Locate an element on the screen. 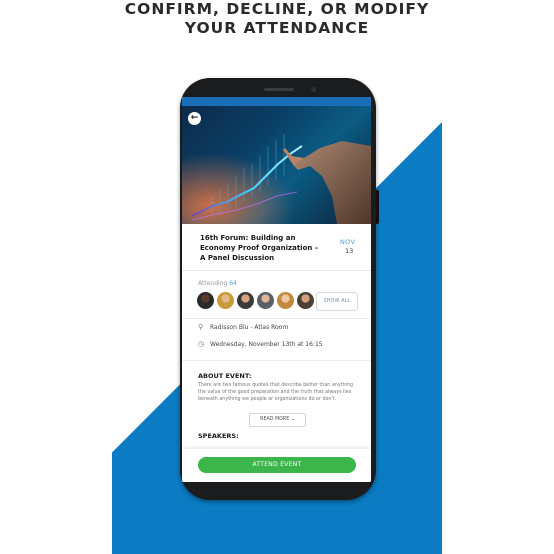 The width and height of the screenshot is (554, 554). clock-icon: ◷ is located at coordinates (201, 344).